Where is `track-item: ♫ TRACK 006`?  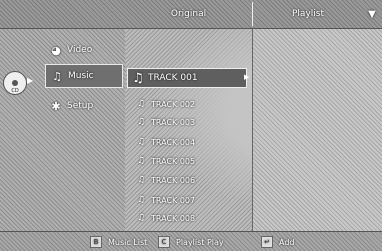 track-item: ♫ TRACK 006 is located at coordinates (192, 180).